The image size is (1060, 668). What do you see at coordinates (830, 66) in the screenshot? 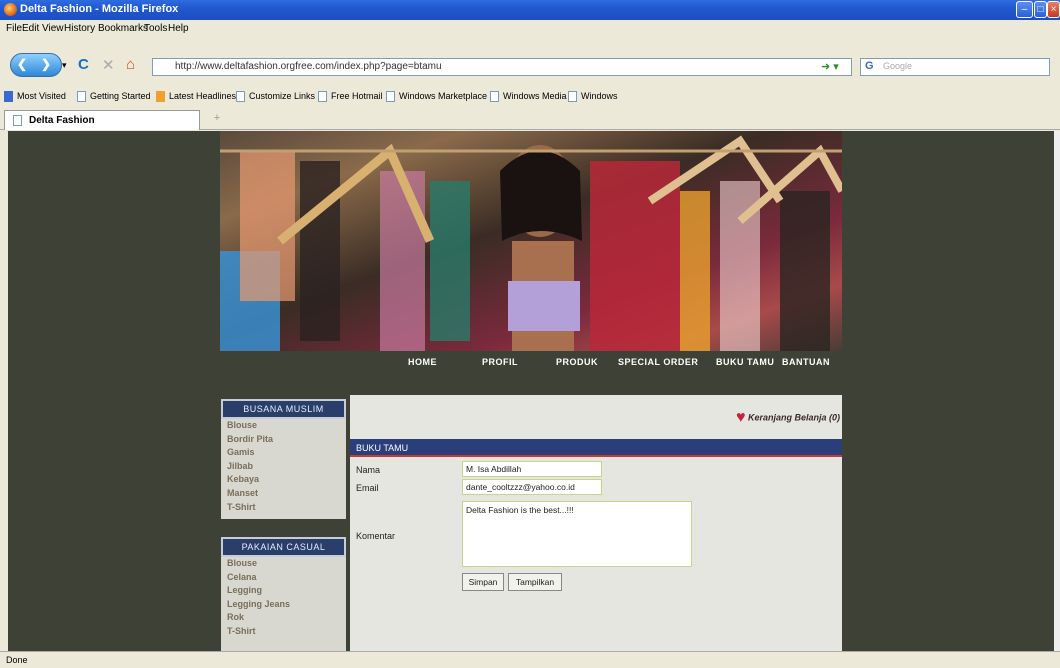
I see `go-icon: ➜ ▾` at bounding box center [830, 66].